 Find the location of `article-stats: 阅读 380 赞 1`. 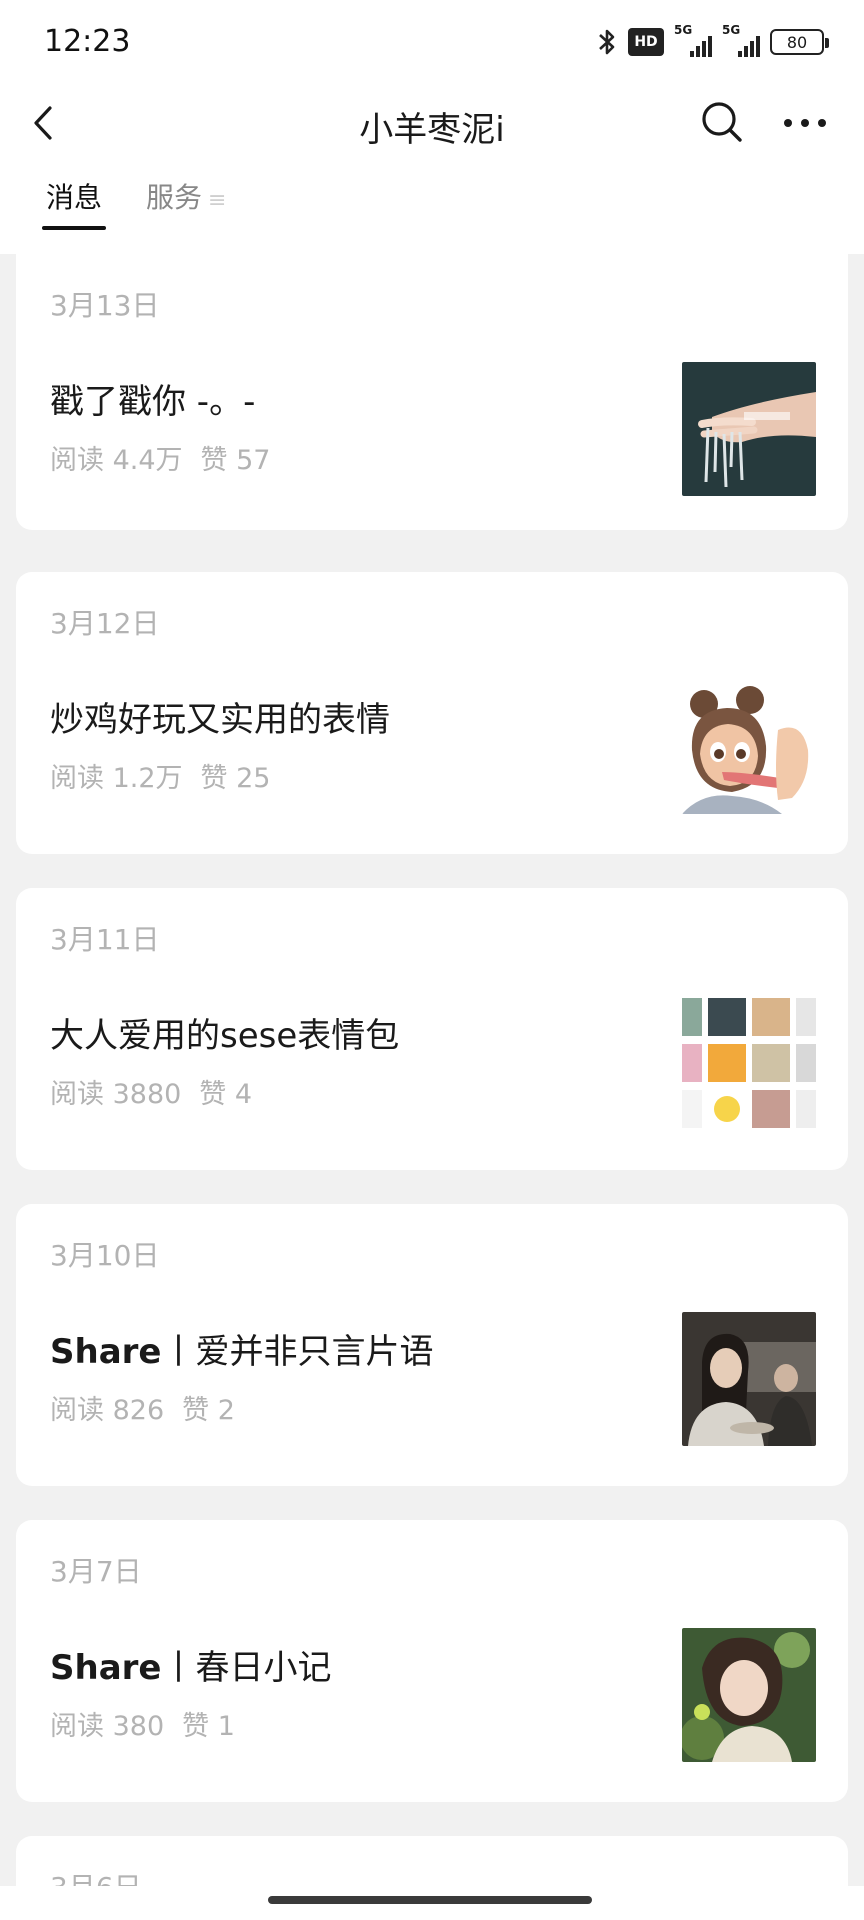

article-stats: 阅读 380 赞 1 is located at coordinates (142, 1723).